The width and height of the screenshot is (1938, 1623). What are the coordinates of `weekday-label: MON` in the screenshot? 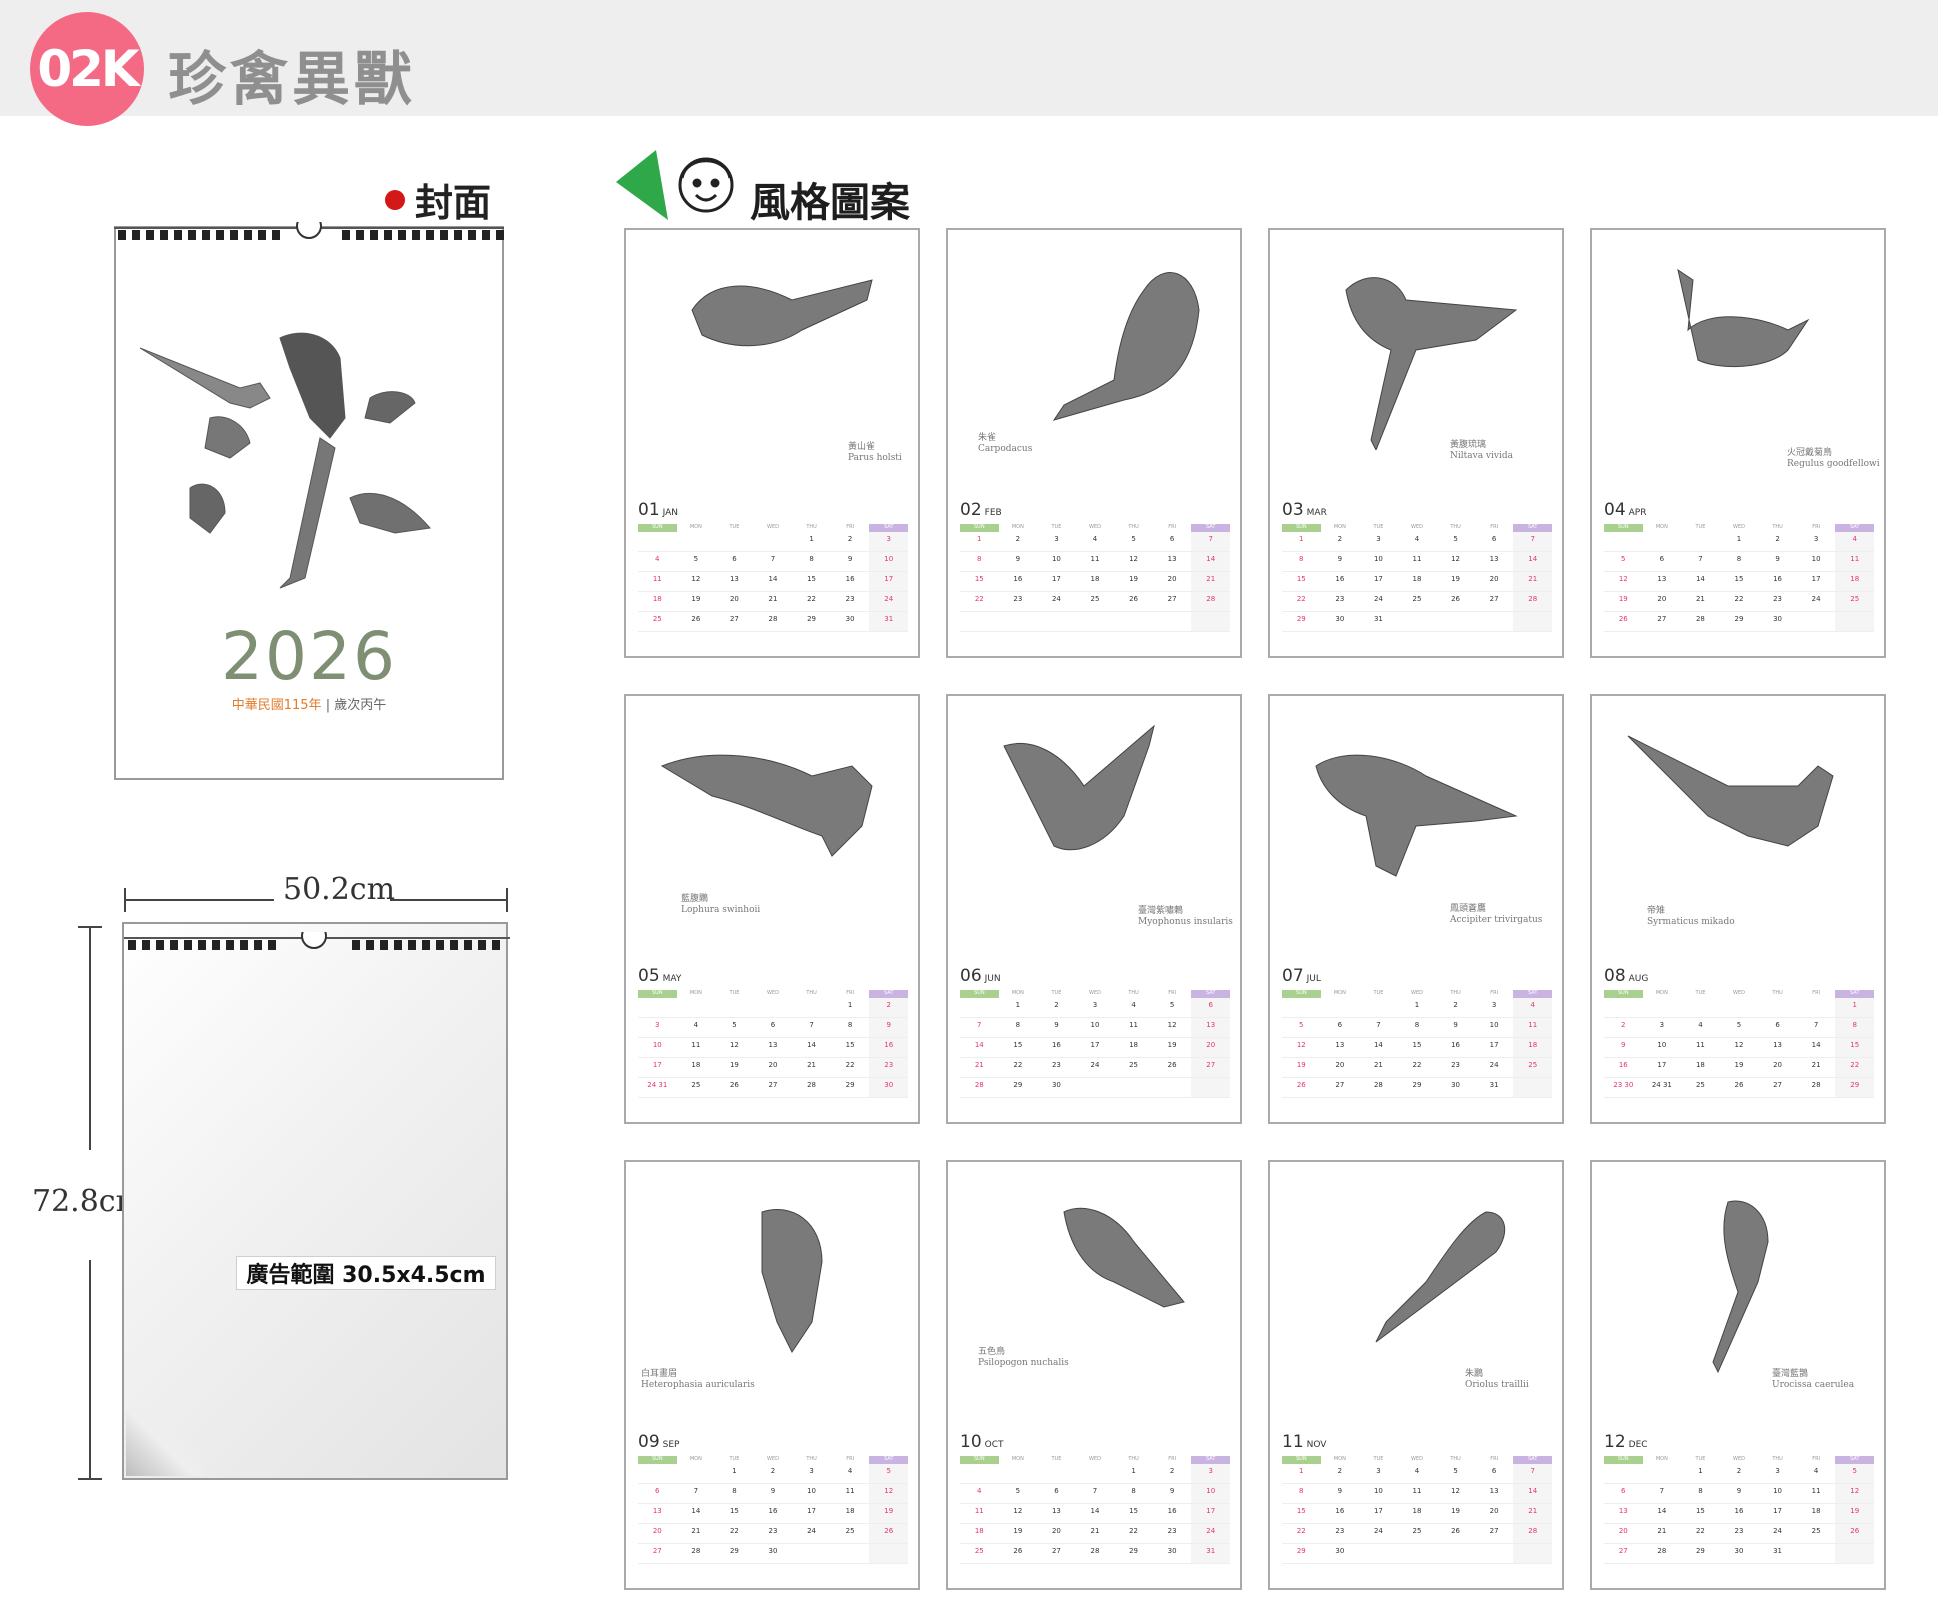 It's located at (1661, 993).